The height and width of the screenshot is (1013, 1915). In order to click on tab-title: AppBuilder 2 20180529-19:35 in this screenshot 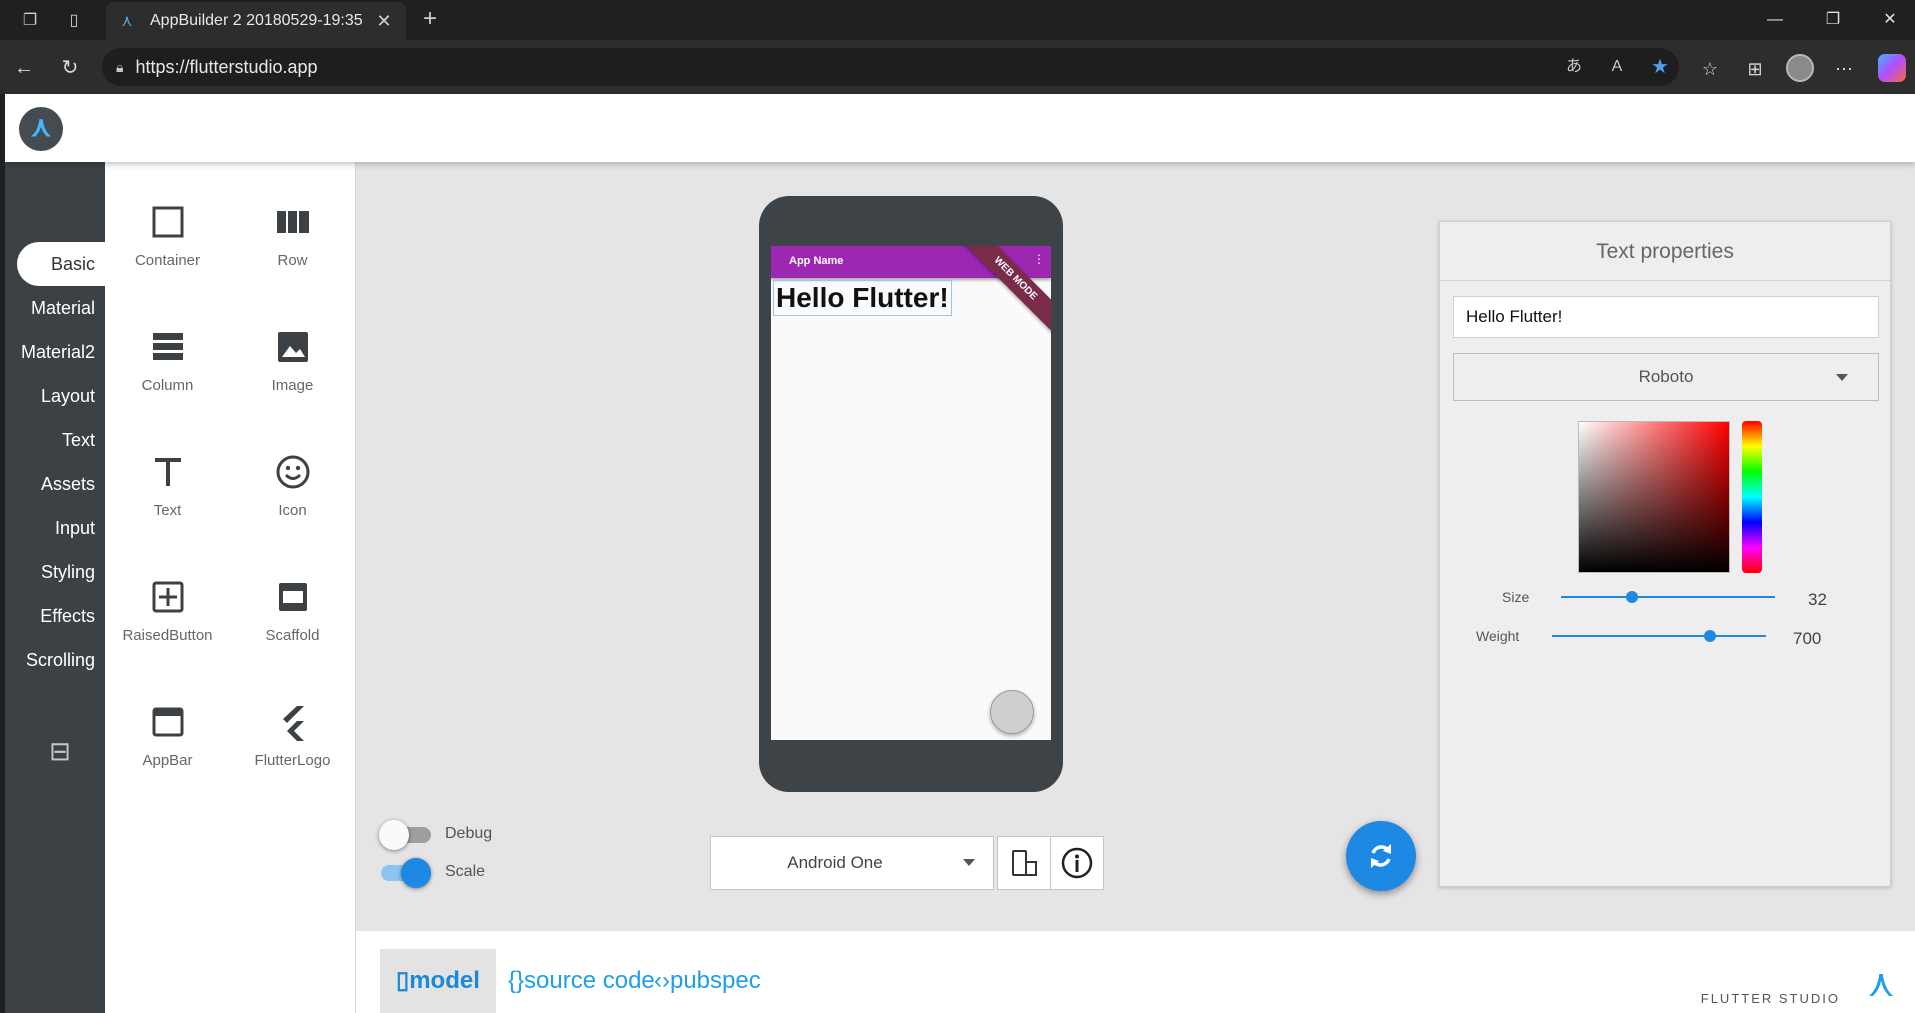, I will do `click(256, 20)`.